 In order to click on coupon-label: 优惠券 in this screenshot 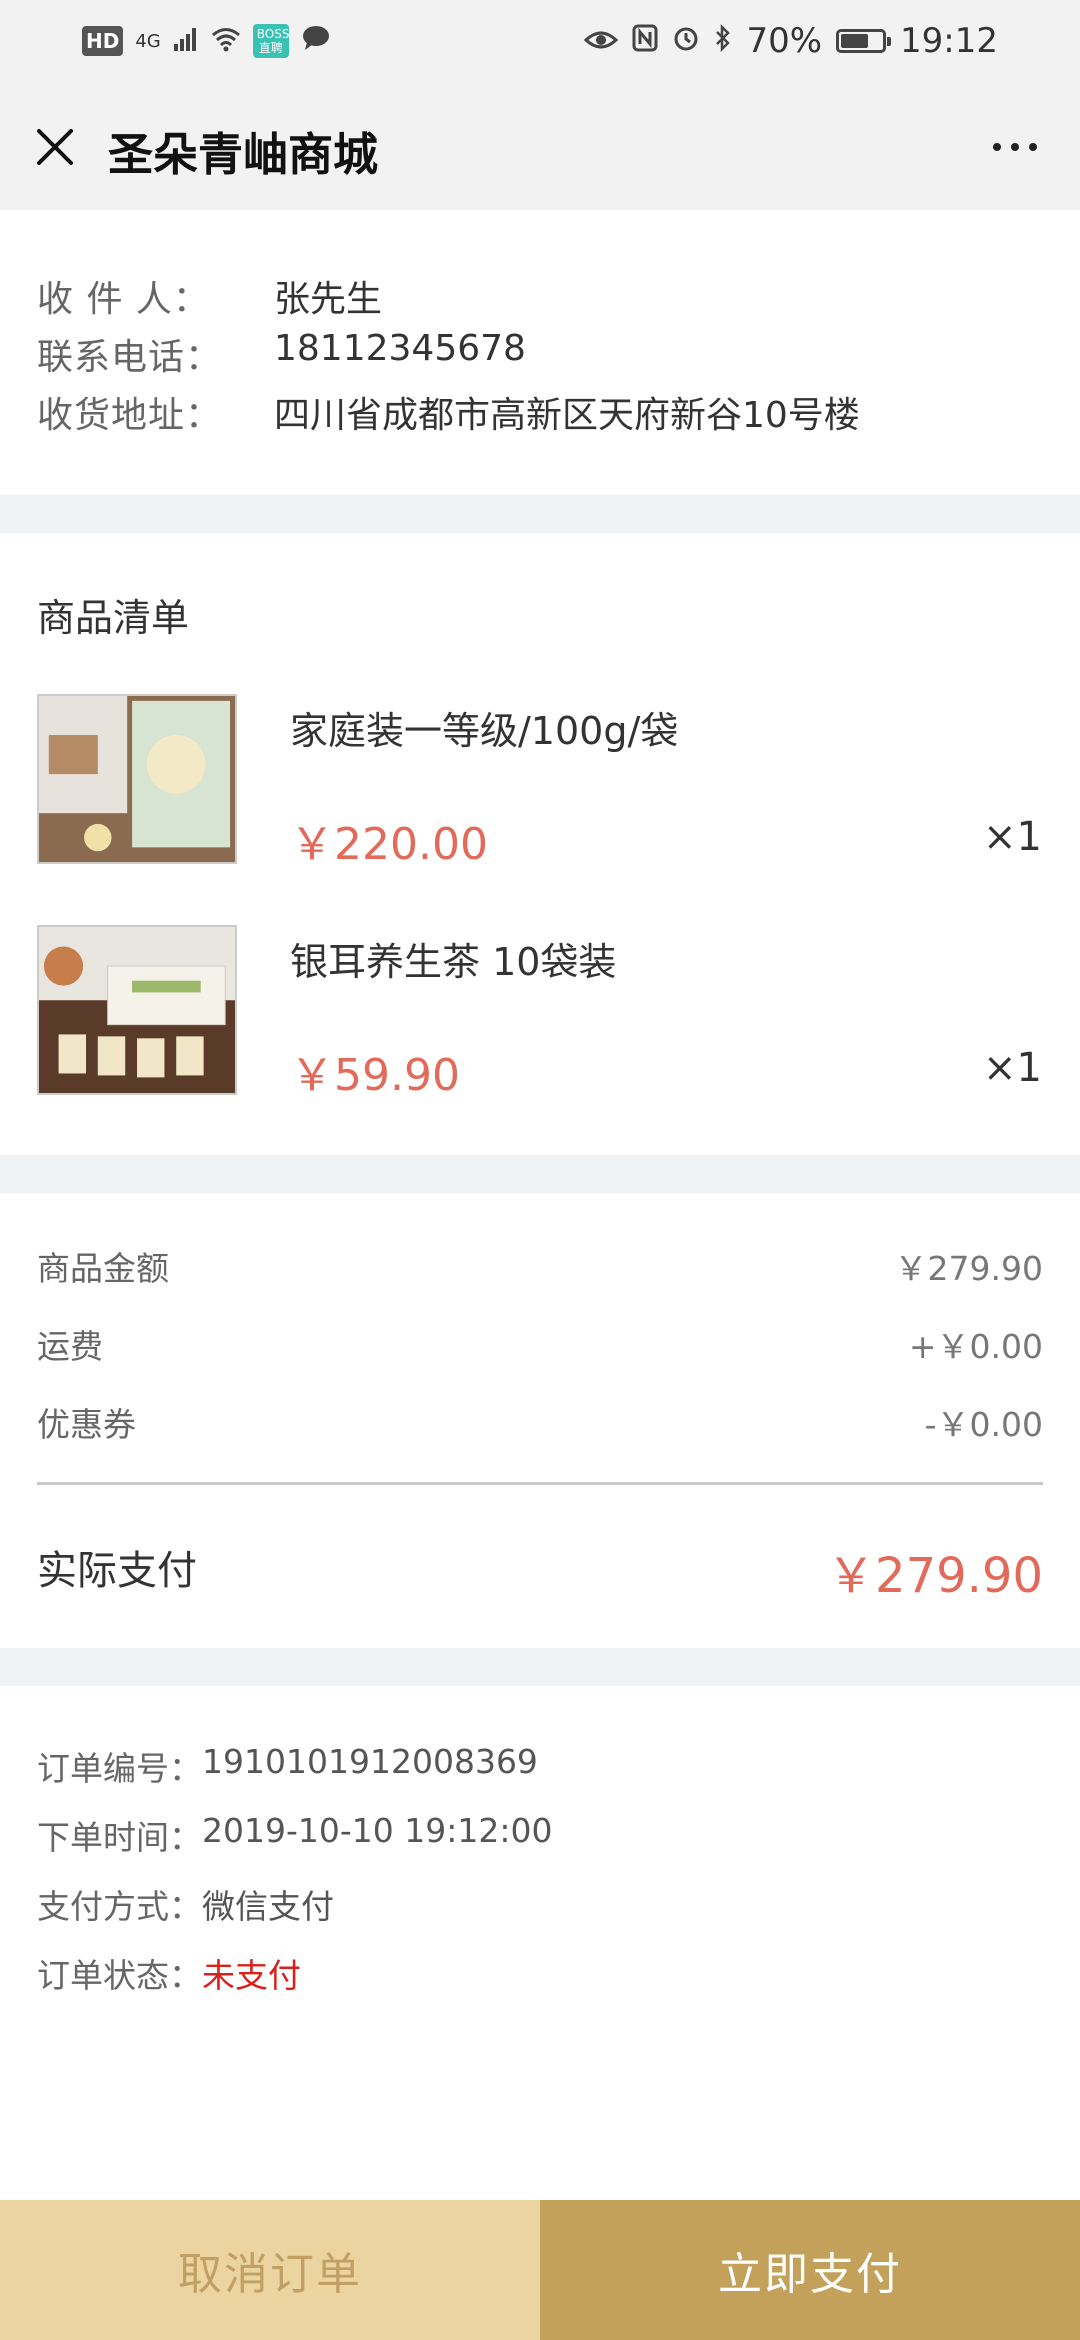, I will do `click(86, 1424)`.